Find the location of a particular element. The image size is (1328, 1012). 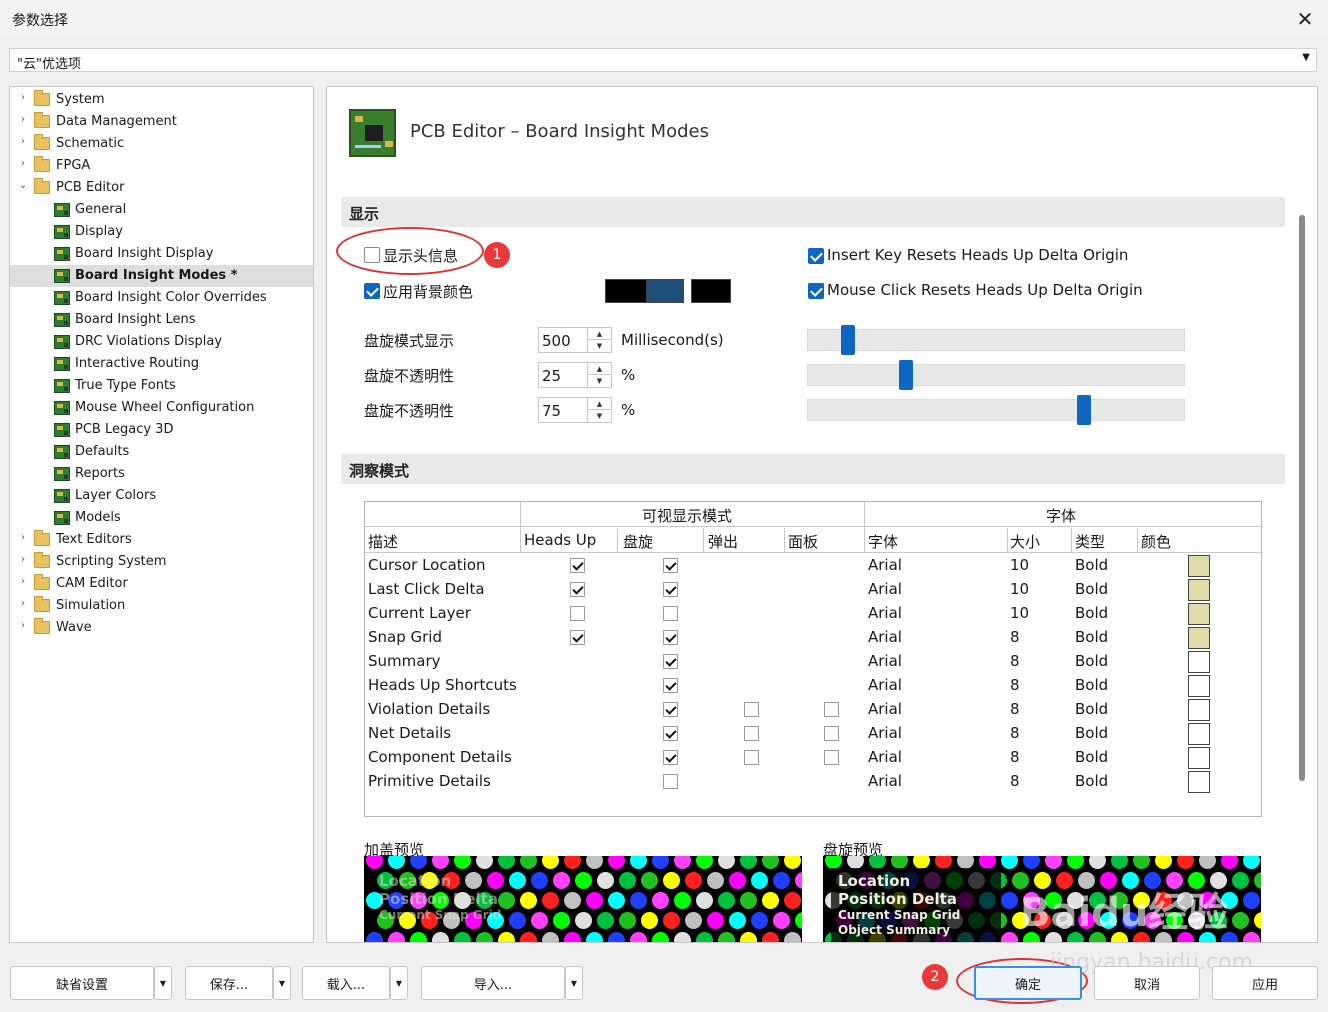

tree-item: › Data Management is located at coordinates (161, 122).